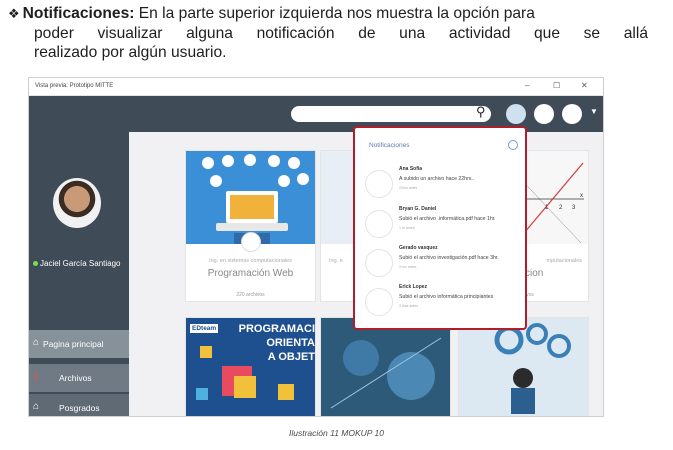 The height and width of the screenshot is (450, 673). I want to click on maximize-button: ☐, so click(556, 85).